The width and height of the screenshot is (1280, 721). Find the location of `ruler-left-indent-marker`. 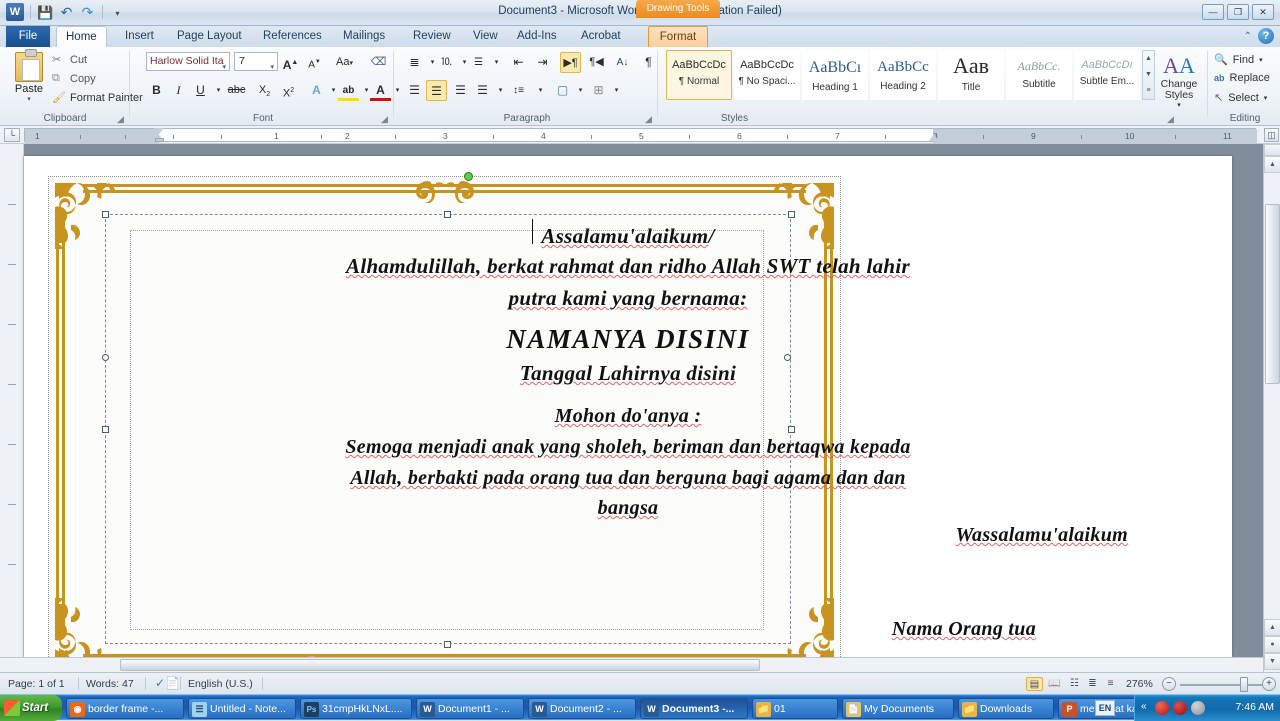

ruler-left-indent-marker is located at coordinates (159, 140).